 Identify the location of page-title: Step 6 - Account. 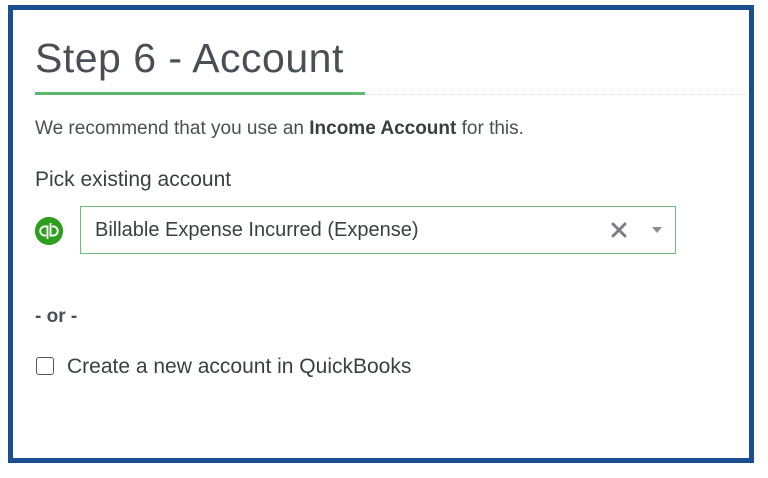
(189, 58).